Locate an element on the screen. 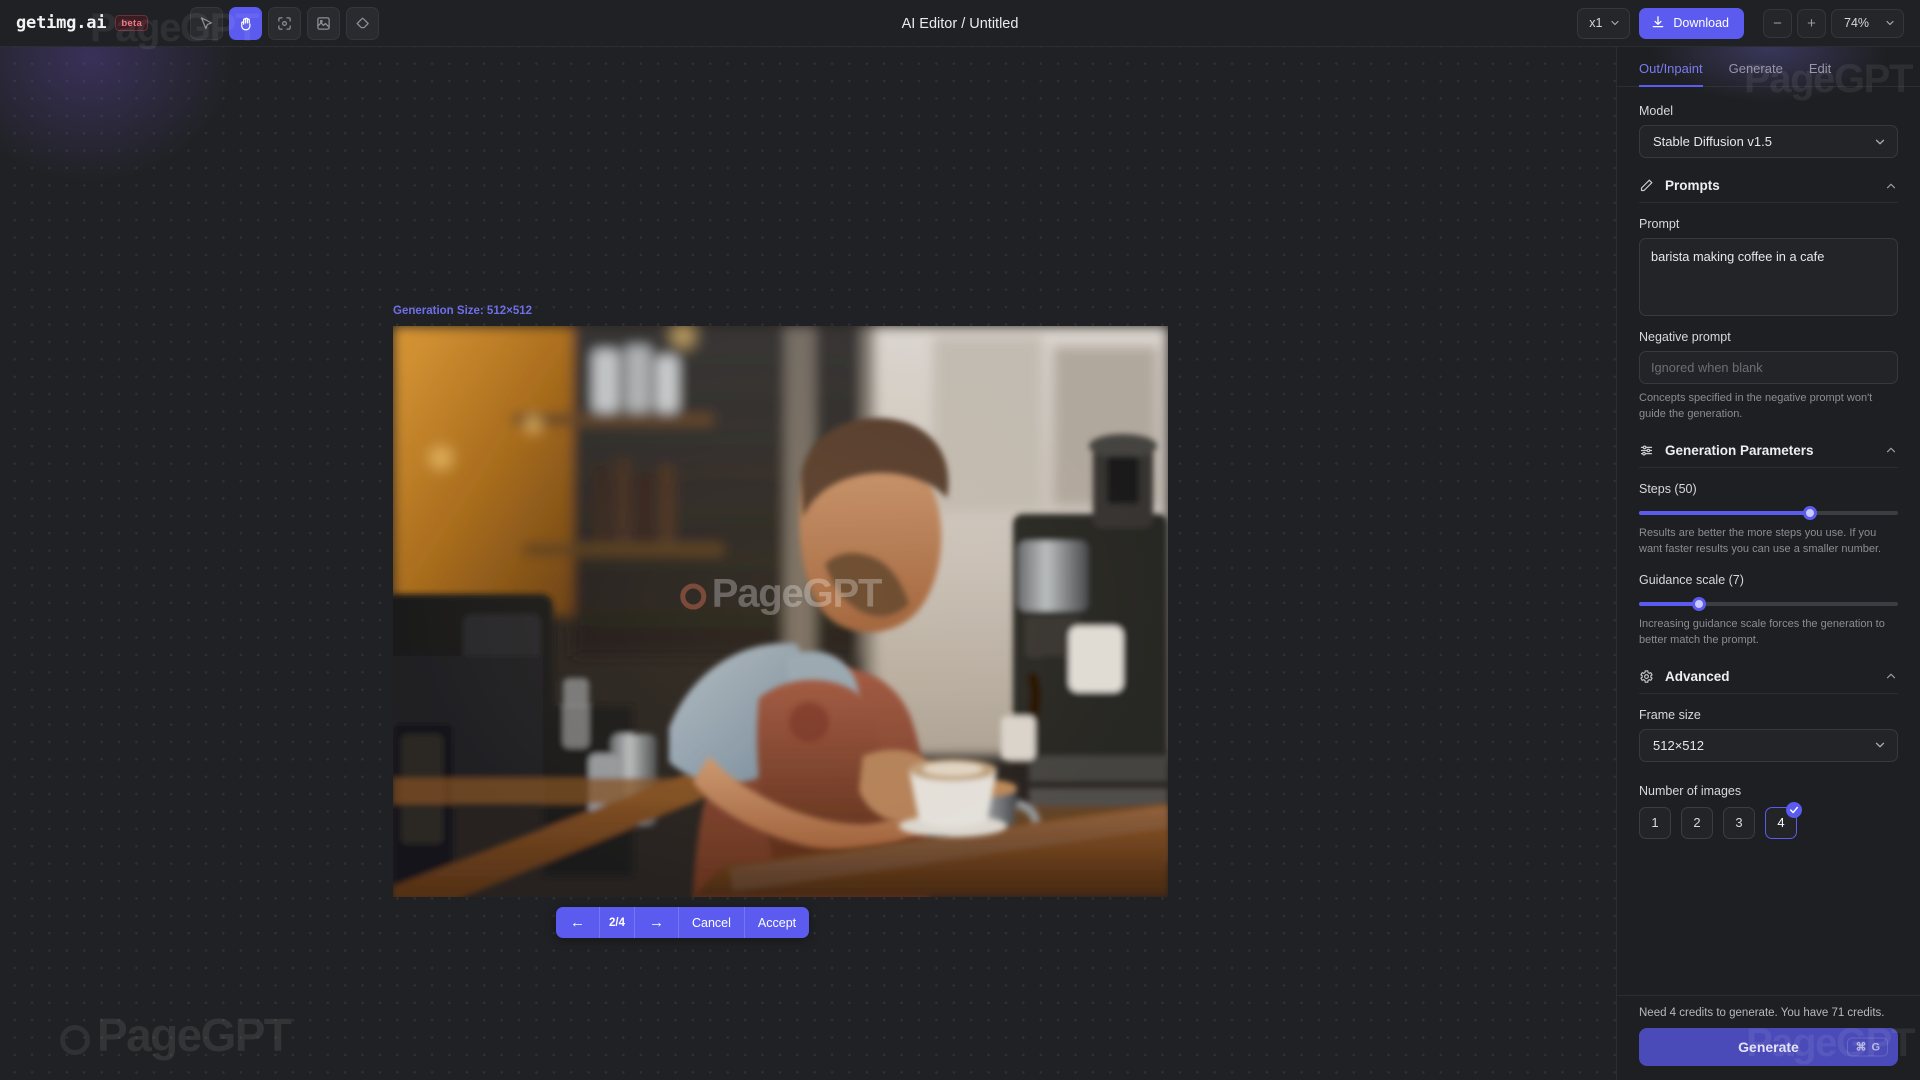 The image size is (1920, 1080). download-button: Download is located at coordinates (1691, 23).